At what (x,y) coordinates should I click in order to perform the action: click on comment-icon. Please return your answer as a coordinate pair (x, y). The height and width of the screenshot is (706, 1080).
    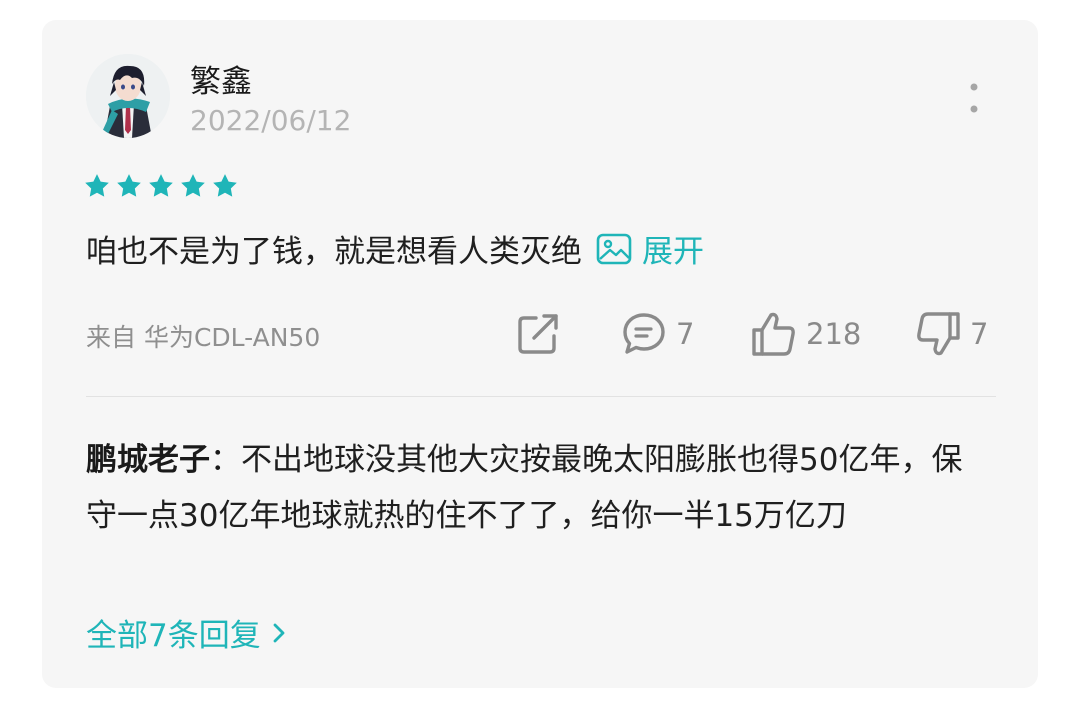
    Looking at the image, I should click on (644, 333).